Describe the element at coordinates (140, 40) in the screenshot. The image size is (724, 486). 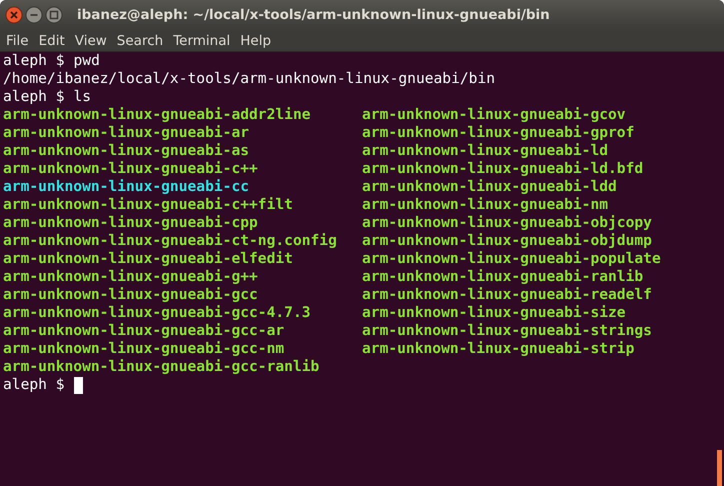
I see `menu-item: Search` at that location.